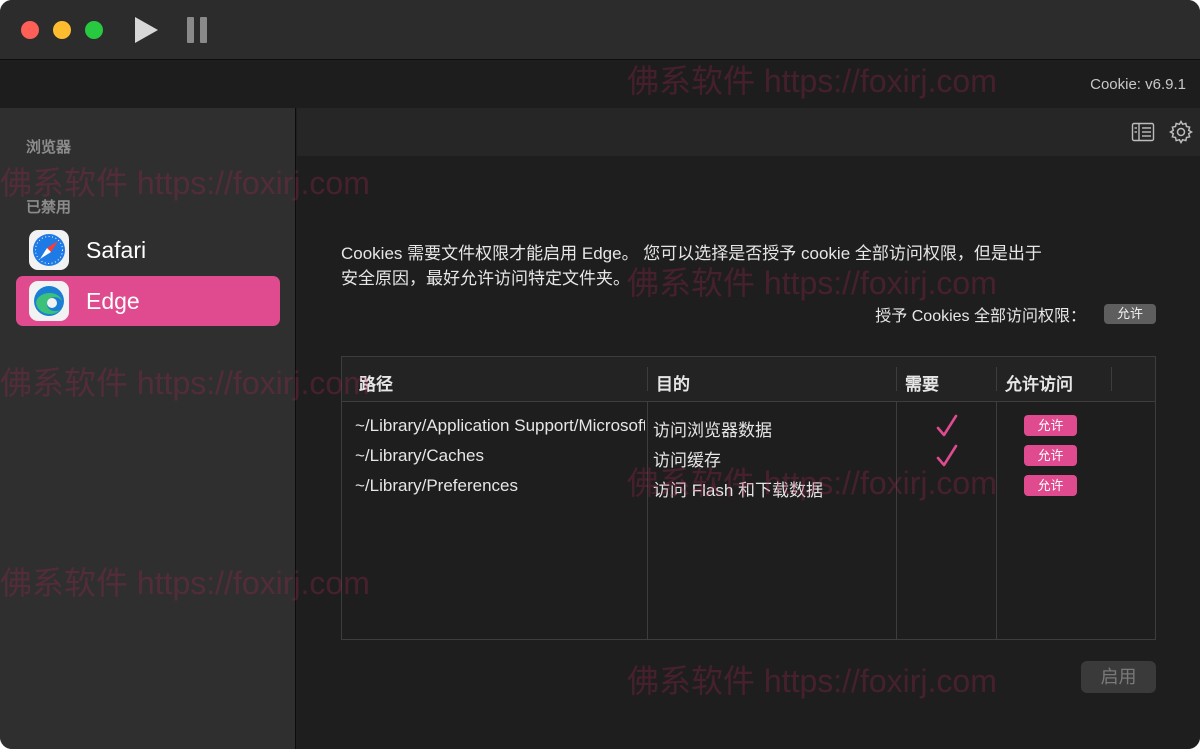  Describe the element at coordinates (1130, 314) in the screenshot. I see `grant-full-access-button: 允许` at that location.